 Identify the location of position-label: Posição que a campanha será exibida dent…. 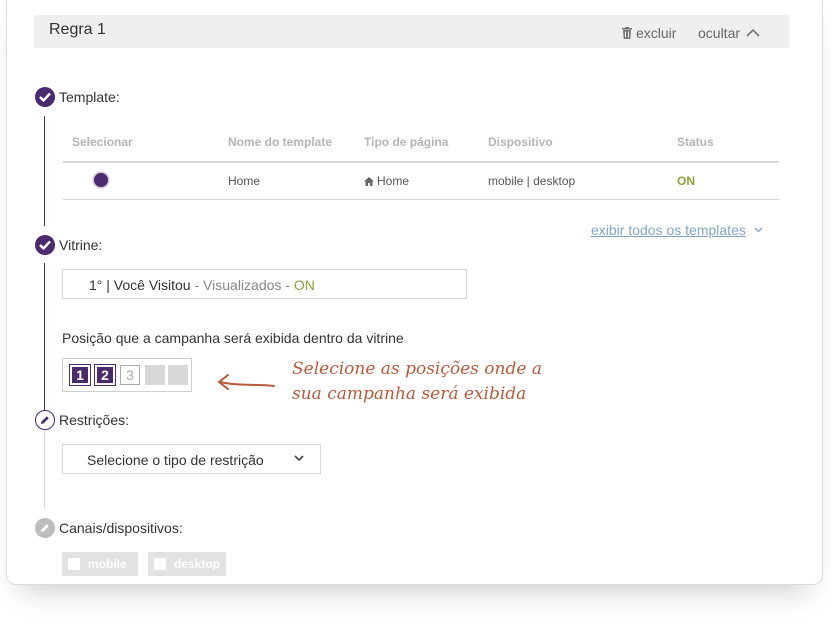
(233, 338).